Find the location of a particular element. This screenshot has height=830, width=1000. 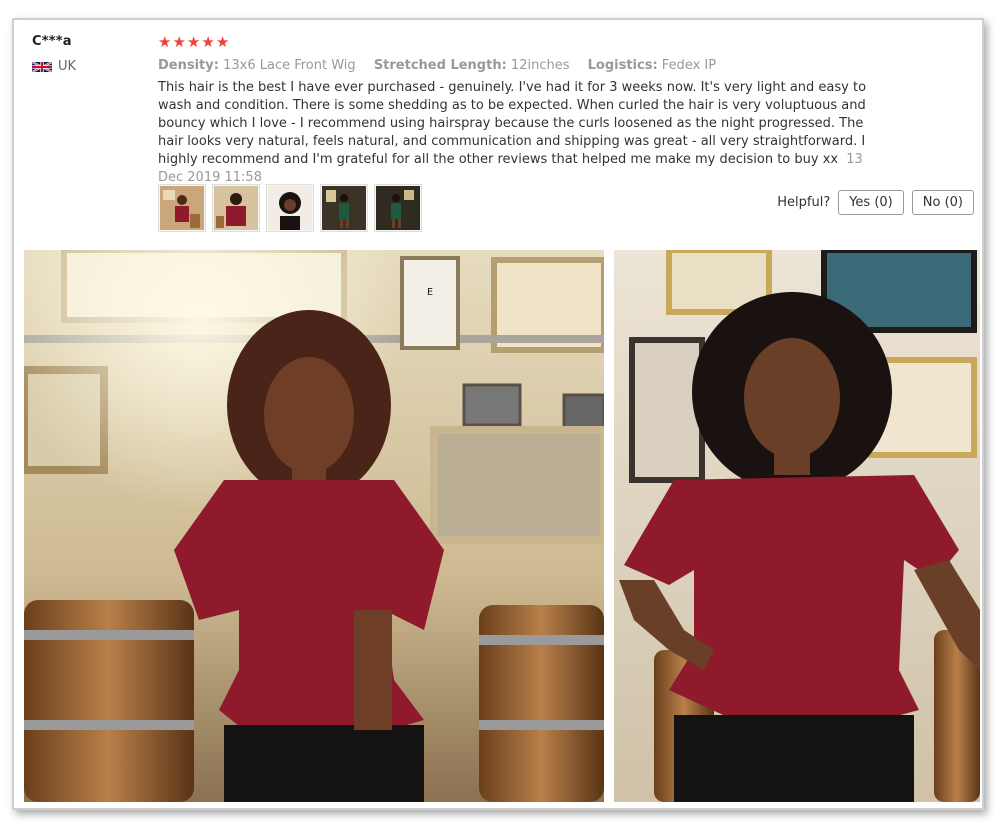

length-value: 12inches is located at coordinates (540, 65).